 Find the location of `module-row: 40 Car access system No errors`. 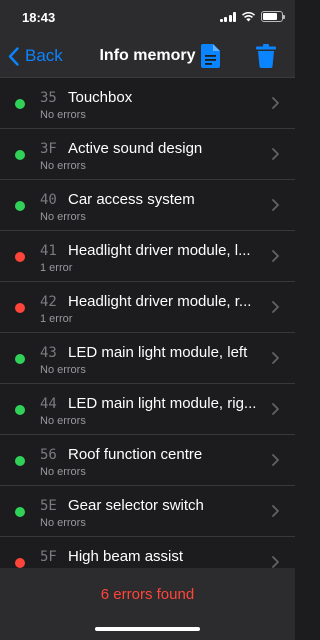

module-row: 40 Car access system No errors is located at coordinates (147, 205).